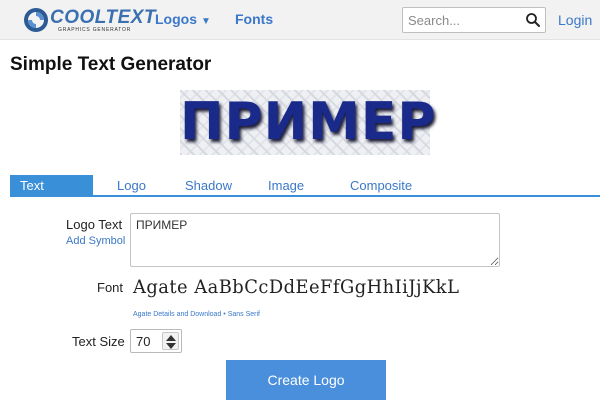 This screenshot has height=409, width=600. What do you see at coordinates (315, 240) in the screenshot?
I see `logo-text-input: ПРИМЕР` at bounding box center [315, 240].